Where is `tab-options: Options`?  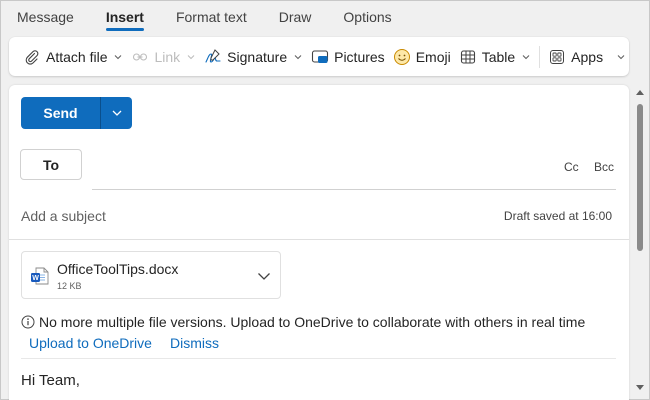
tab-options: Options is located at coordinates (367, 17).